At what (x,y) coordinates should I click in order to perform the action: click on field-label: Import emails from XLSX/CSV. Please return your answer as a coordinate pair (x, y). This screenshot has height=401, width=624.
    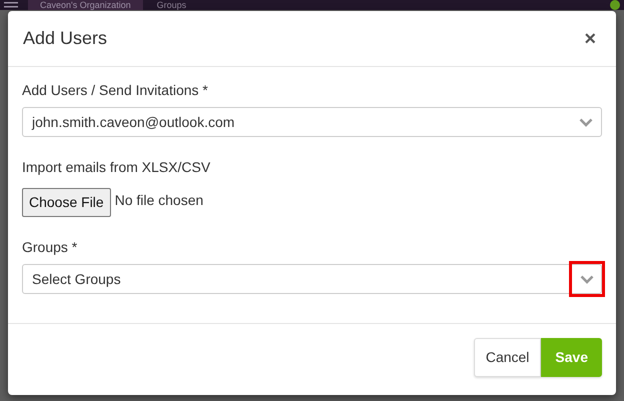
    Looking at the image, I should click on (116, 167).